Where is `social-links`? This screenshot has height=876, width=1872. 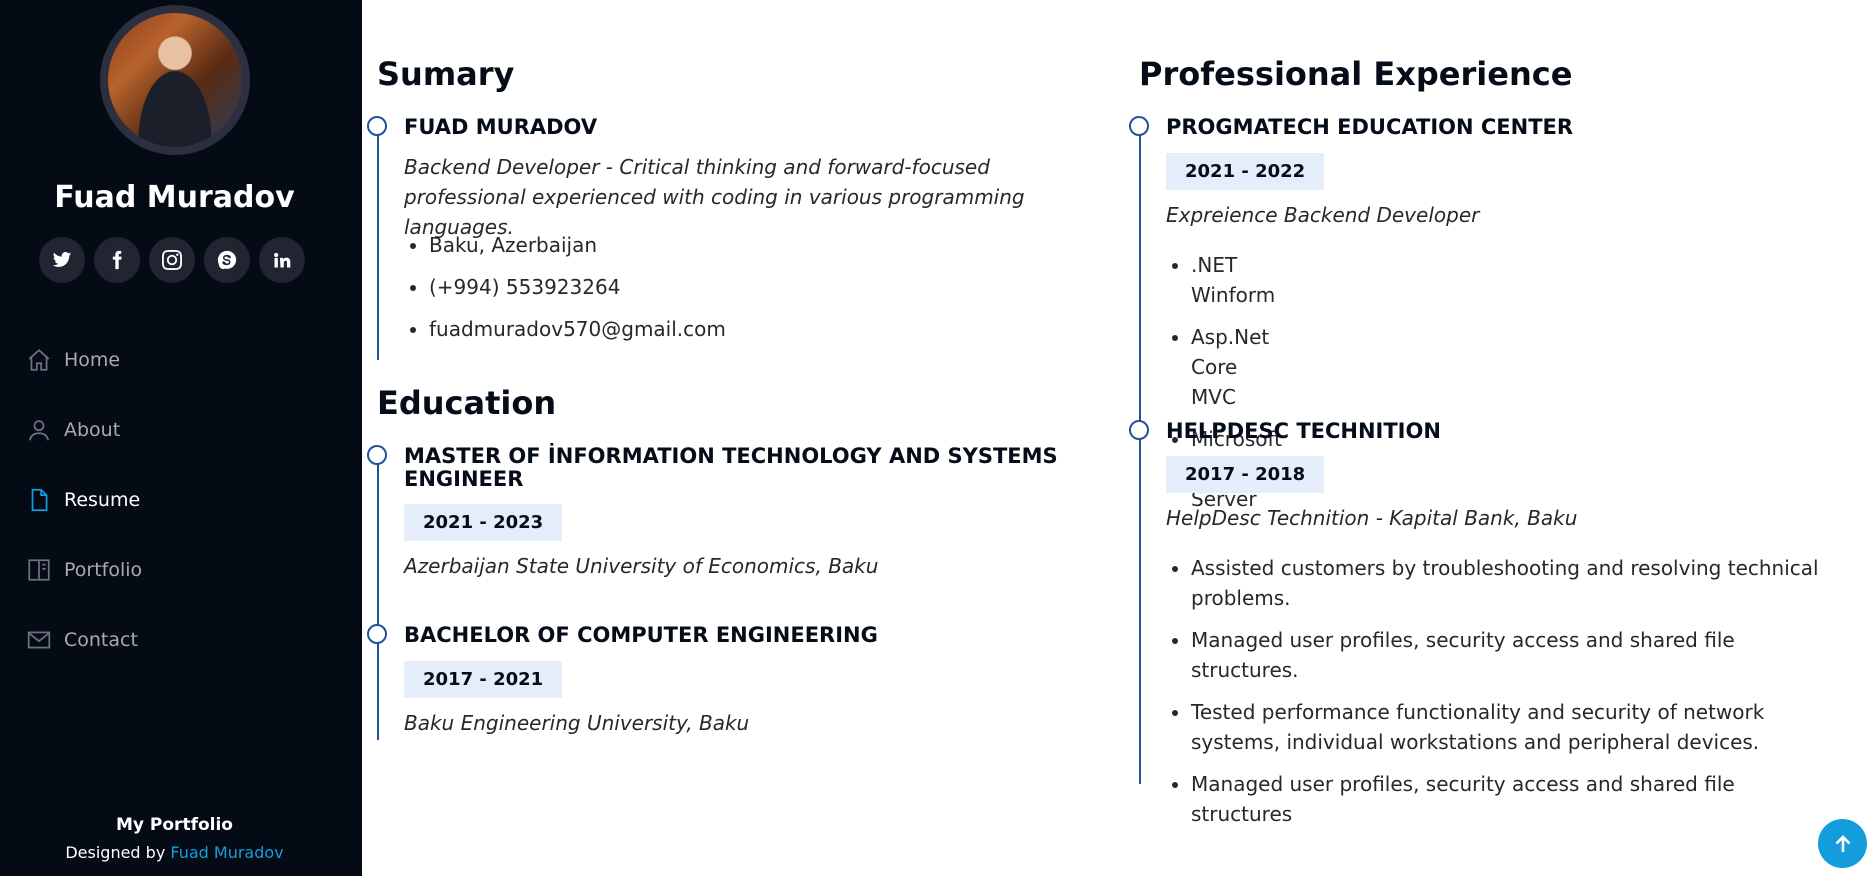 social-links is located at coordinates (172, 260).